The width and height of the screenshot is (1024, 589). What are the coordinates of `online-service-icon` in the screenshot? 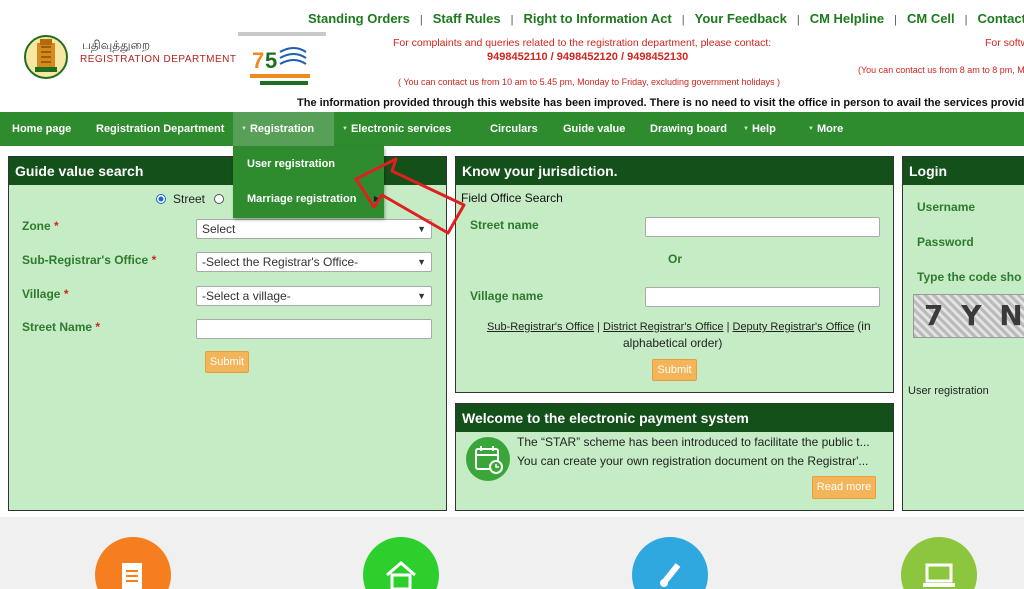 It's located at (939, 563).